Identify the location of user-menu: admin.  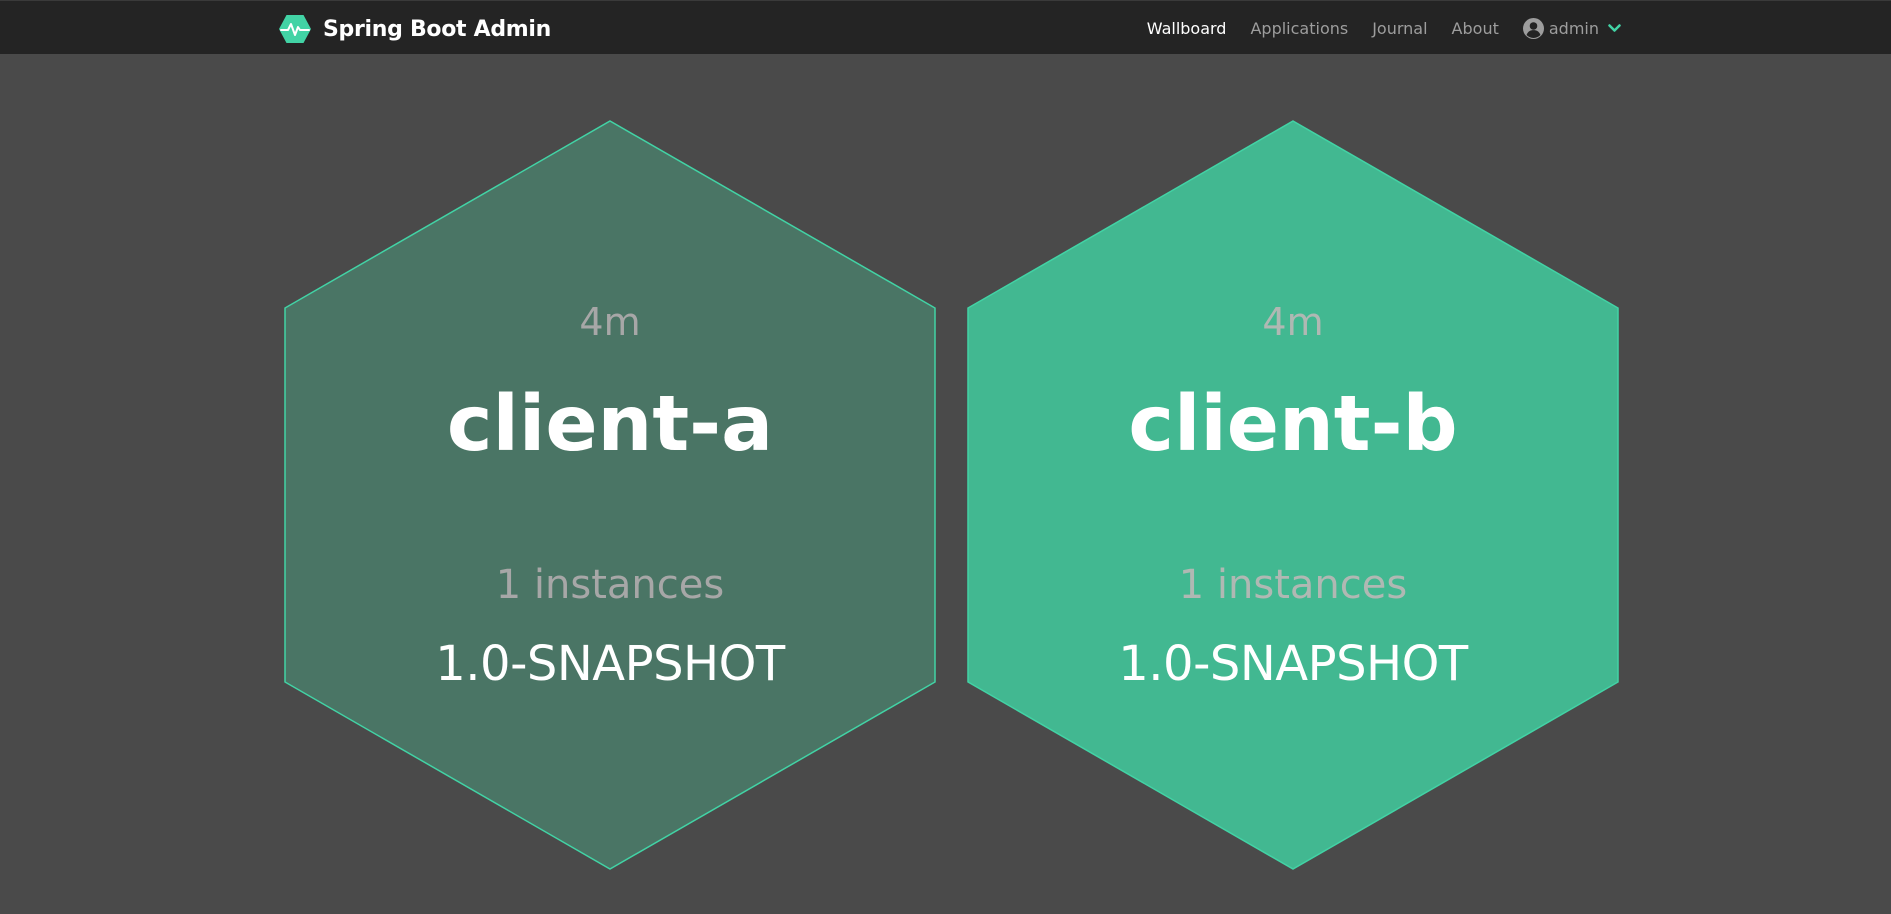
(1571, 28).